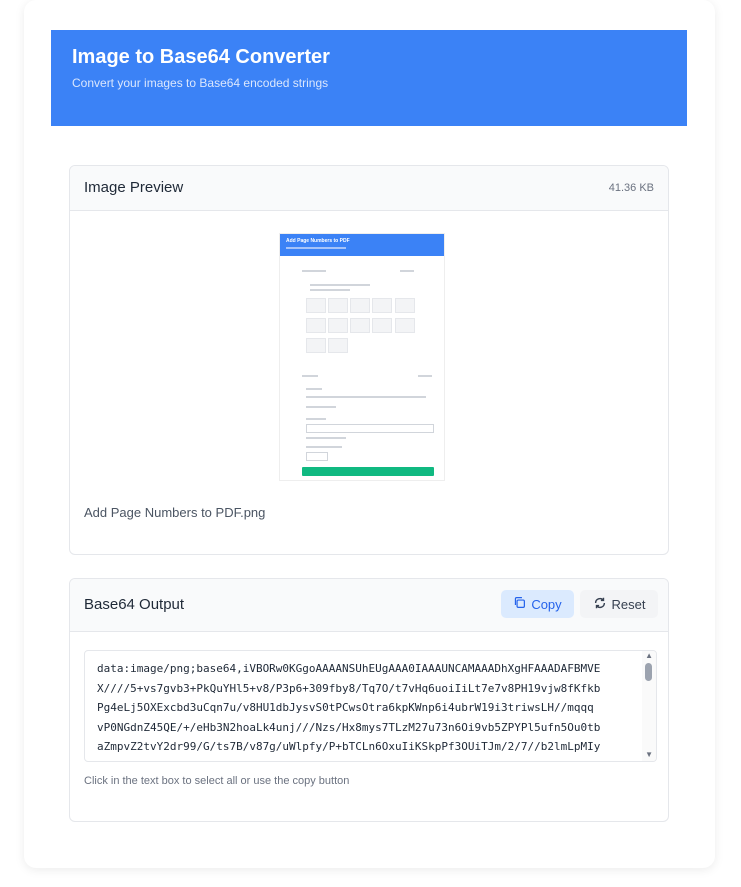  What do you see at coordinates (369, 188) in the screenshot?
I see `image-preview-header: Image Preview 41.36 KB` at bounding box center [369, 188].